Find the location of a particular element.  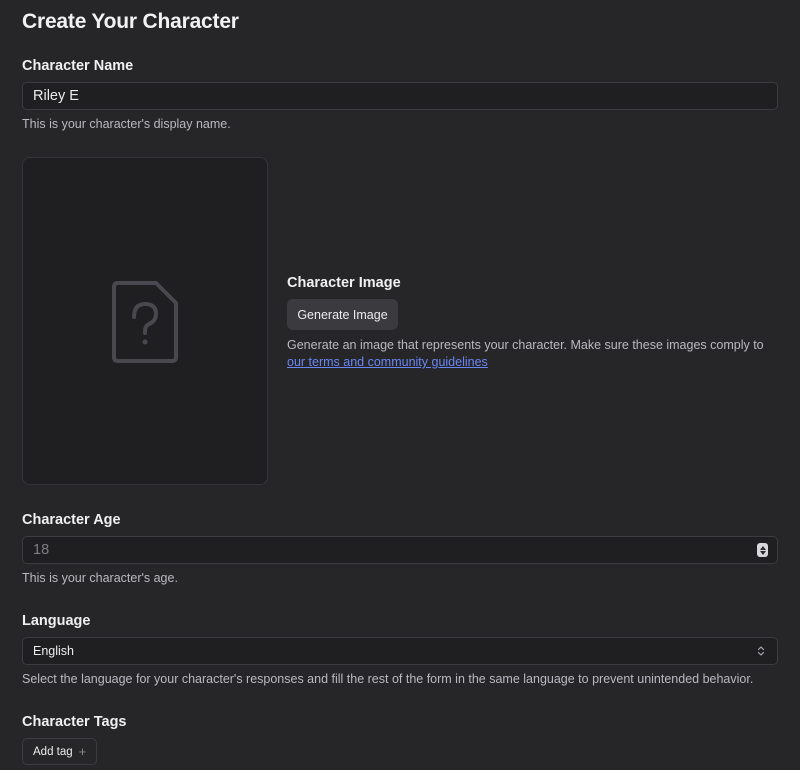

character-name-input: Riley E is located at coordinates (400, 96).